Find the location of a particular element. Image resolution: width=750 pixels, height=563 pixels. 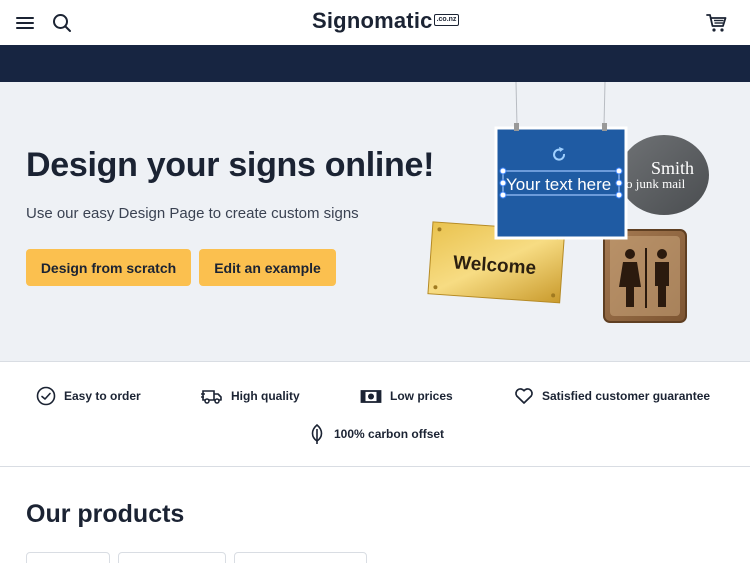

design-from-scratch-button: Design from scratch is located at coordinates (108, 267).